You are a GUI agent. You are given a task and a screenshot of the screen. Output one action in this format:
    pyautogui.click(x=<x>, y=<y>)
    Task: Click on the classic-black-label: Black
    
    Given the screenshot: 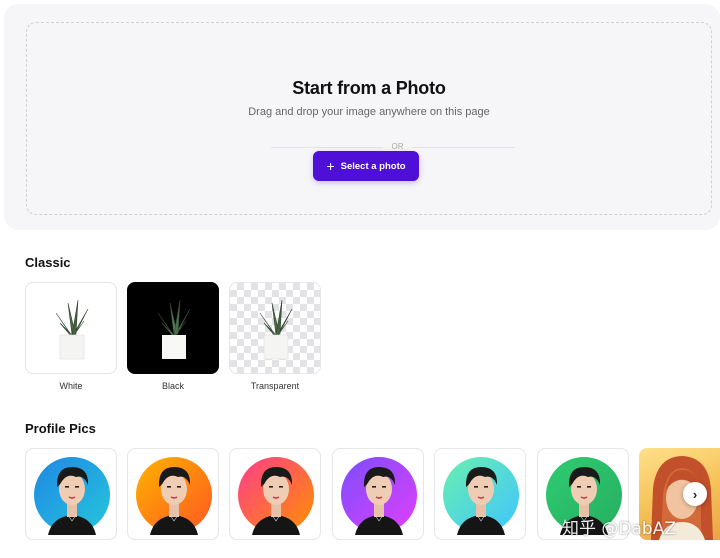 What is the action you would take?
    pyautogui.click(x=172, y=386)
    